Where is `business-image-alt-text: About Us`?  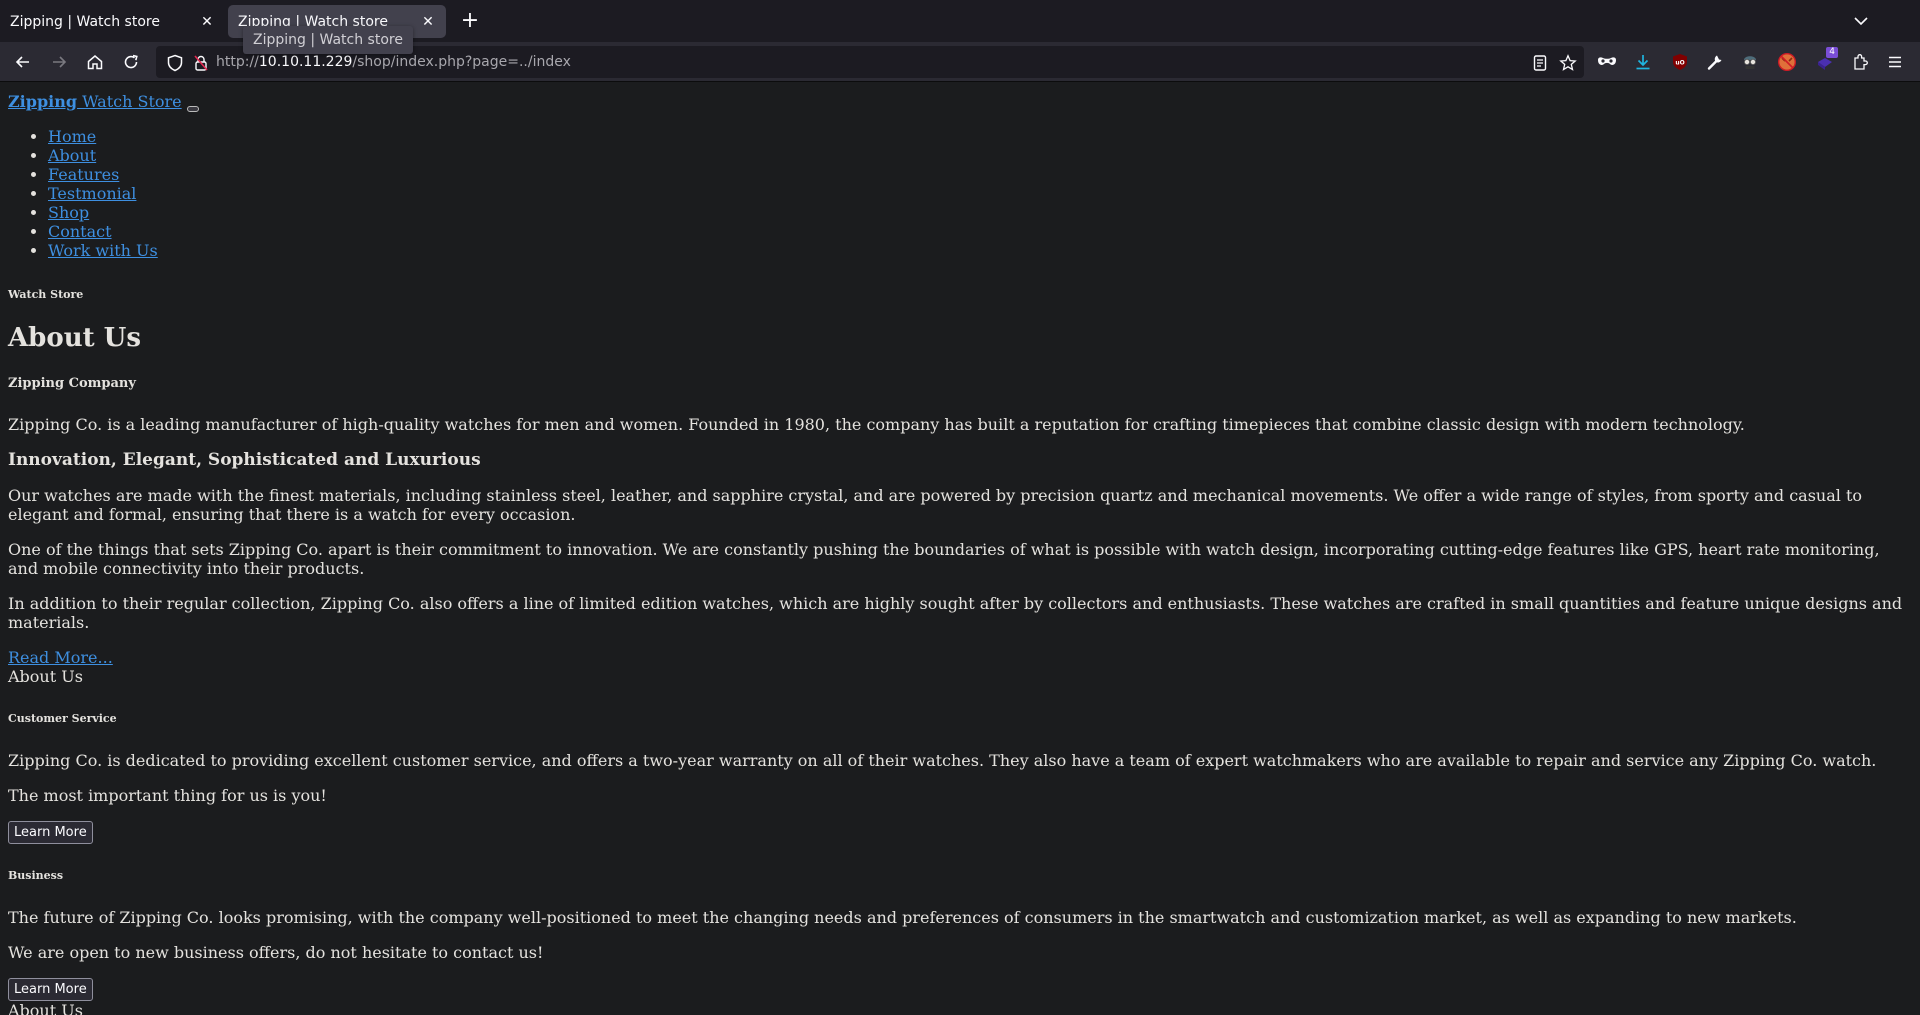
business-image-alt-text: About Us is located at coordinates (45, 1008).